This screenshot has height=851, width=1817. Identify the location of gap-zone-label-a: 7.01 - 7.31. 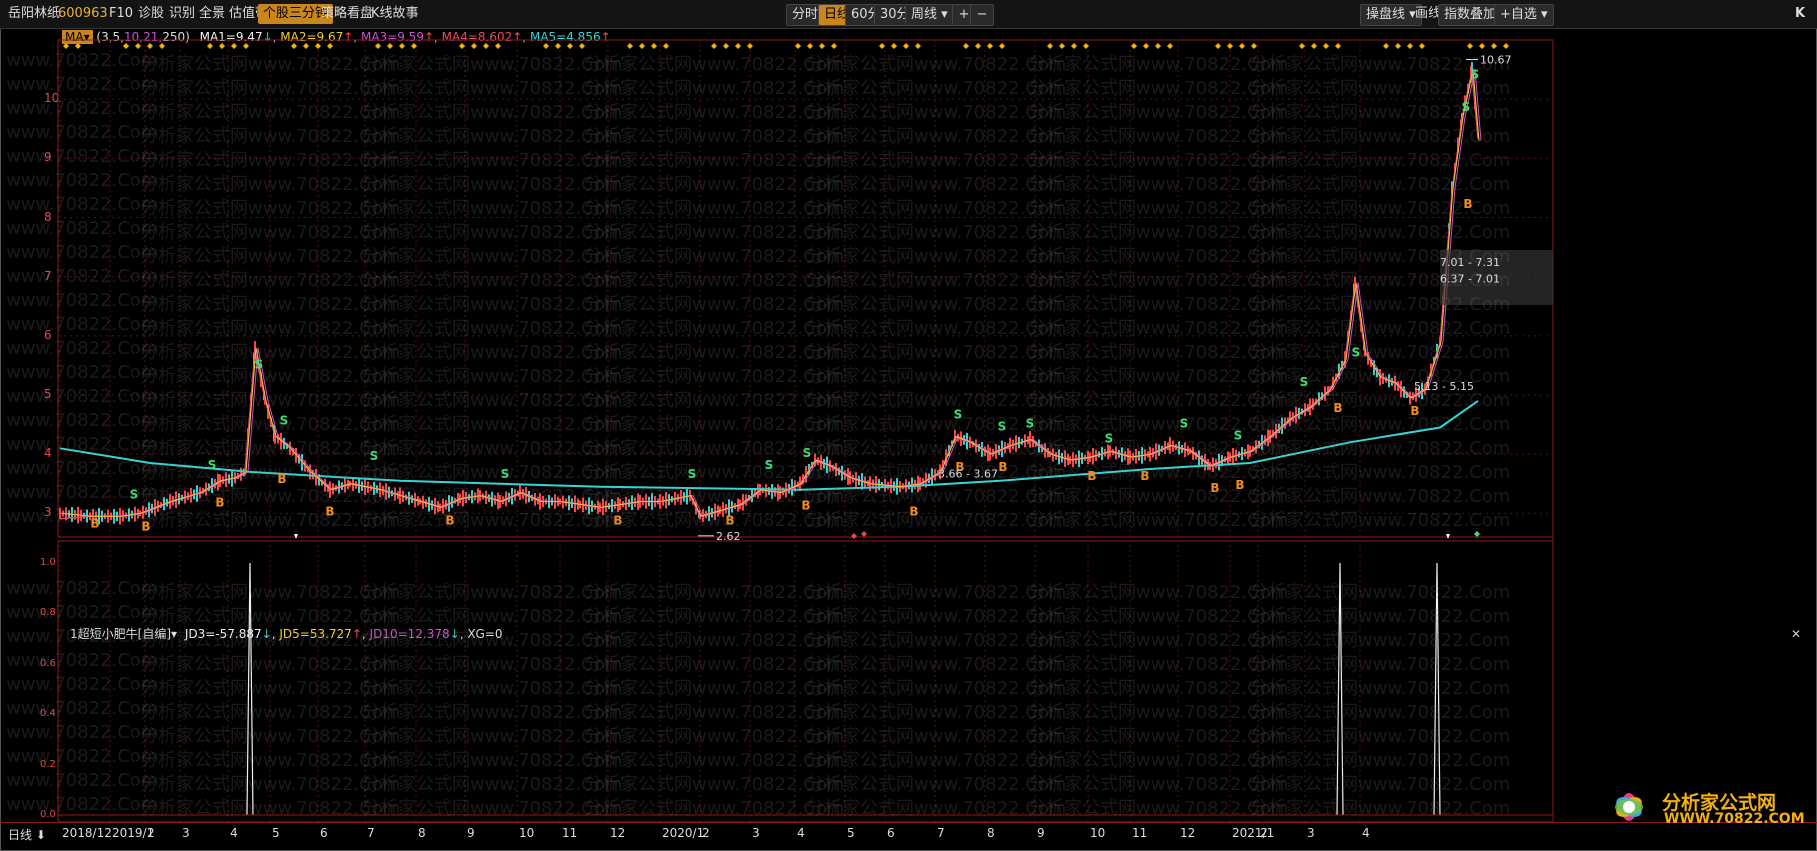
(1470, 262).